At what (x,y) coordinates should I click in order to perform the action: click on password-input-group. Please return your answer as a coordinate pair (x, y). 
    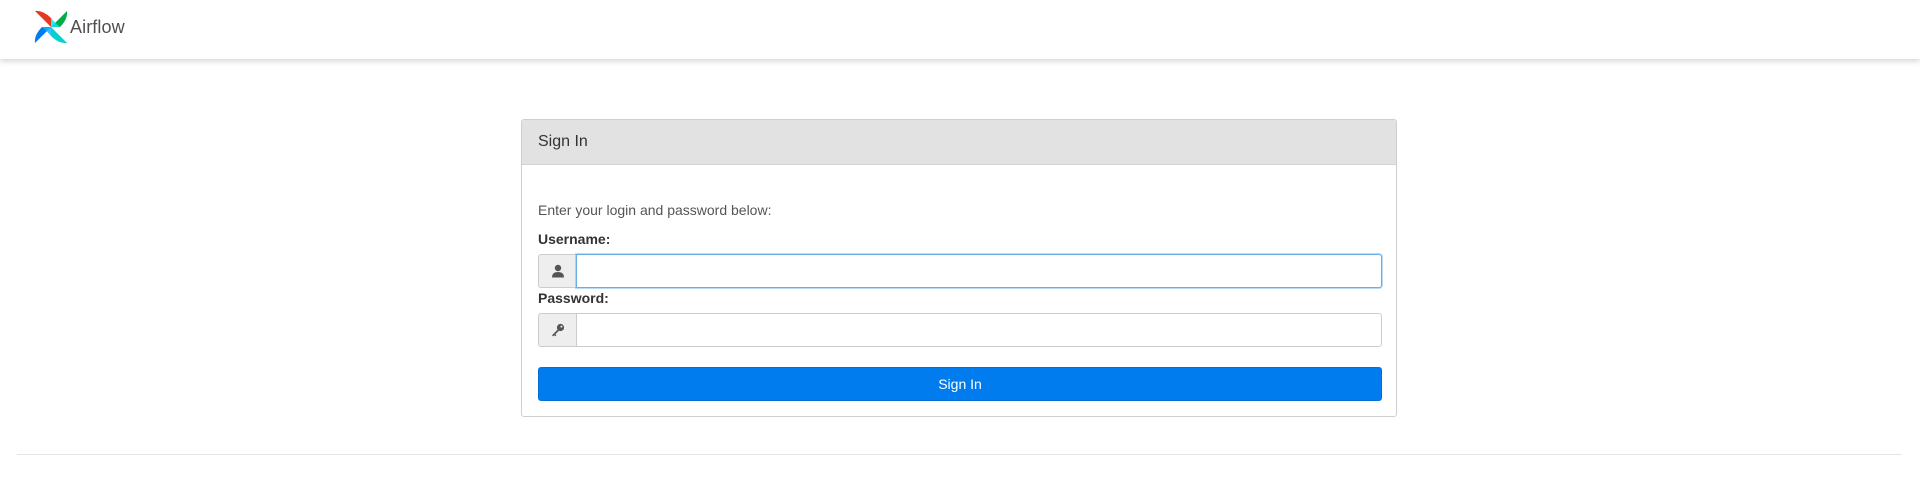
    Looking at the image, I should click on (960, 330).